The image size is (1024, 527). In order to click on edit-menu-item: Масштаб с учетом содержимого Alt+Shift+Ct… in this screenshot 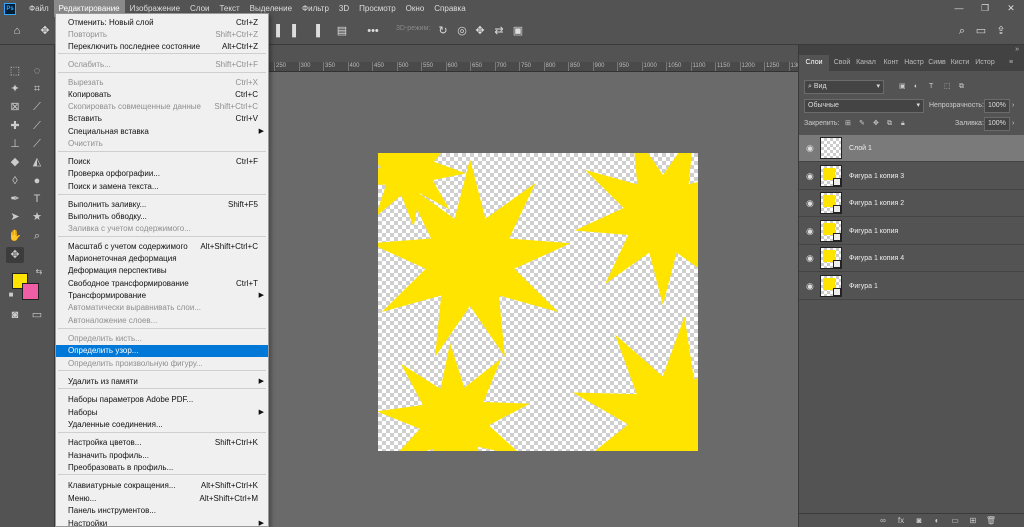, I will do `click(162, 247)`.